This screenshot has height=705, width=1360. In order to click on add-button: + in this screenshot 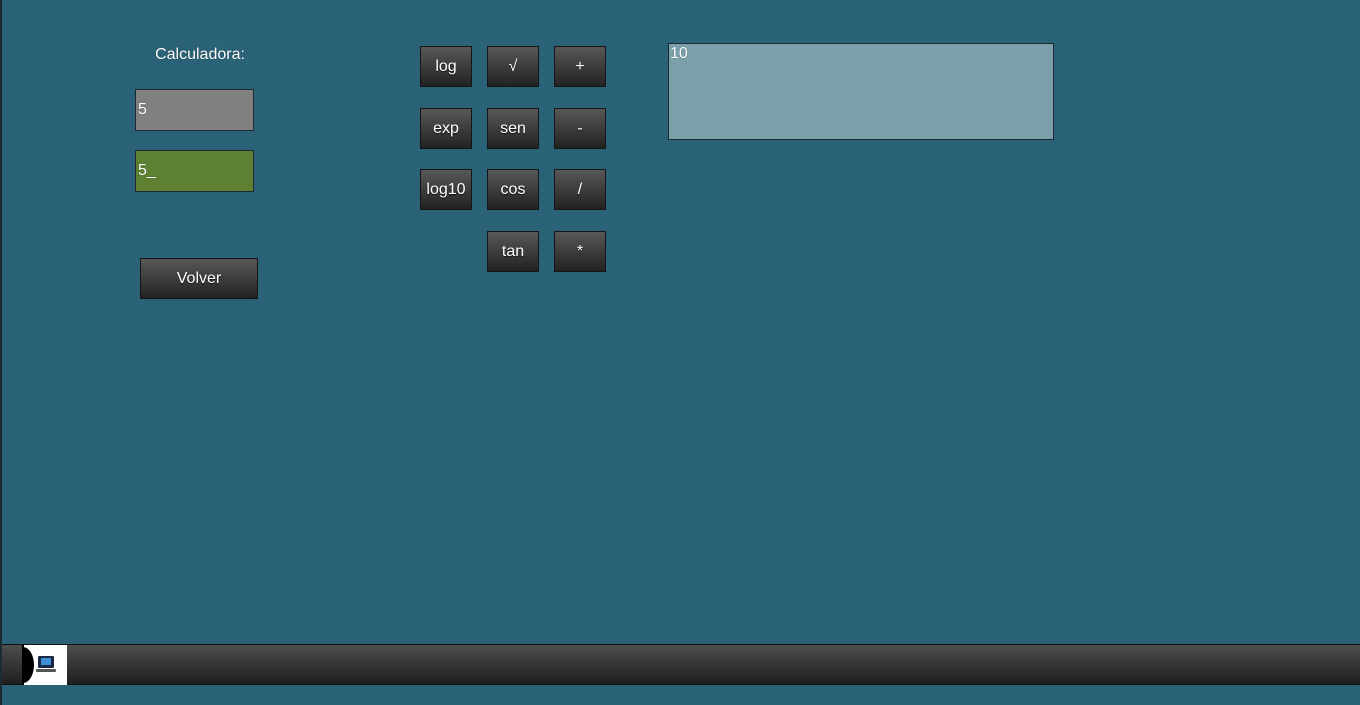, I will do `click(580, 66)`.